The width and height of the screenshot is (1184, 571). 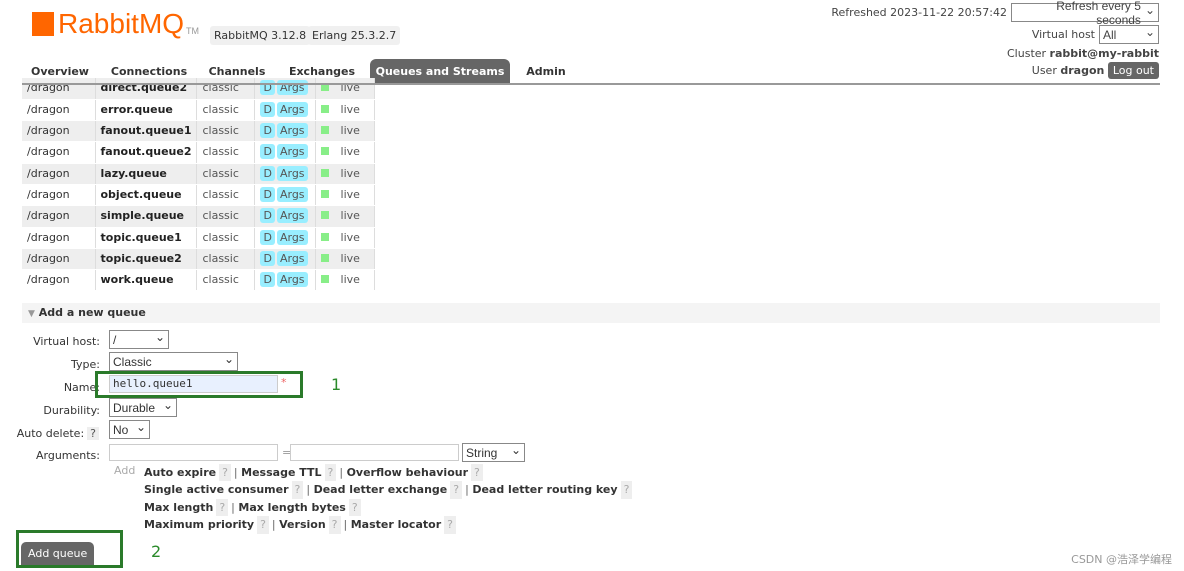 What do you see at coordinates (81, 387) in the screenshot?
I see `name-label: Name:` at bounding box center [81, 387].